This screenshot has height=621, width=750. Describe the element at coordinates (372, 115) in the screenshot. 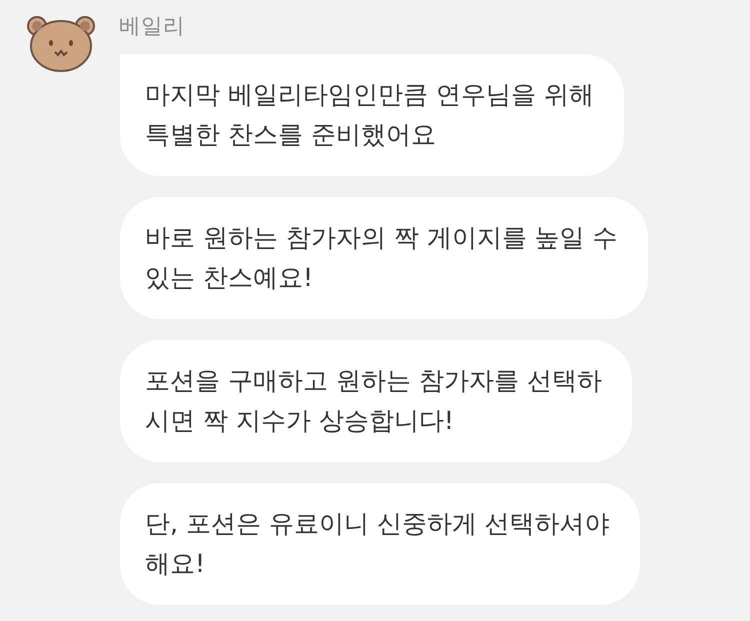

I see `message-bubble: 마지막 베일리타임인만큼 연우님을 위해 특별한 찬스를 준비했어요` at that location.